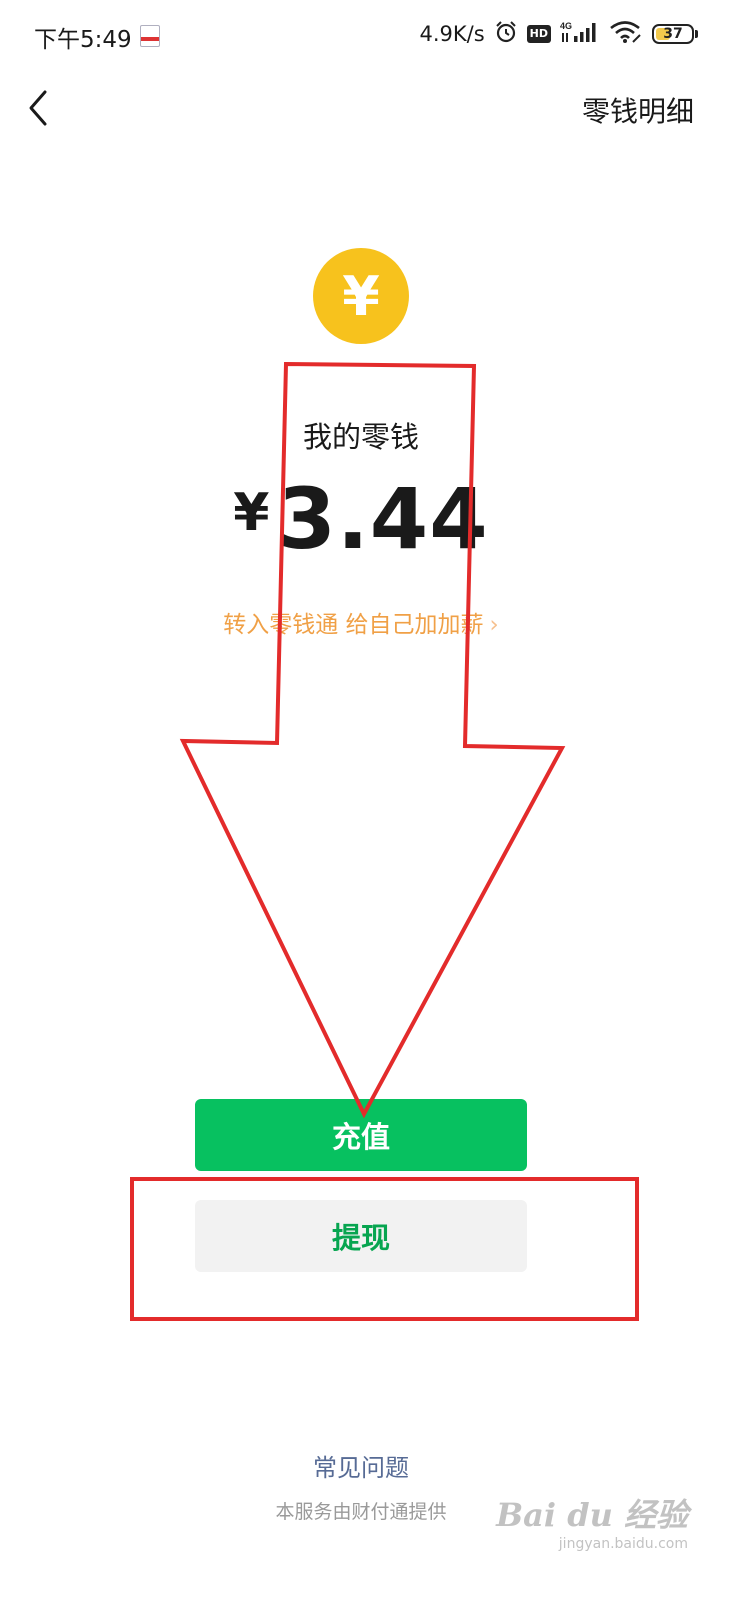  What do you see at coordinates (251, 513) in the screenshot?
I see `currency-symbol: ¥` at bounding box center [251, 513].